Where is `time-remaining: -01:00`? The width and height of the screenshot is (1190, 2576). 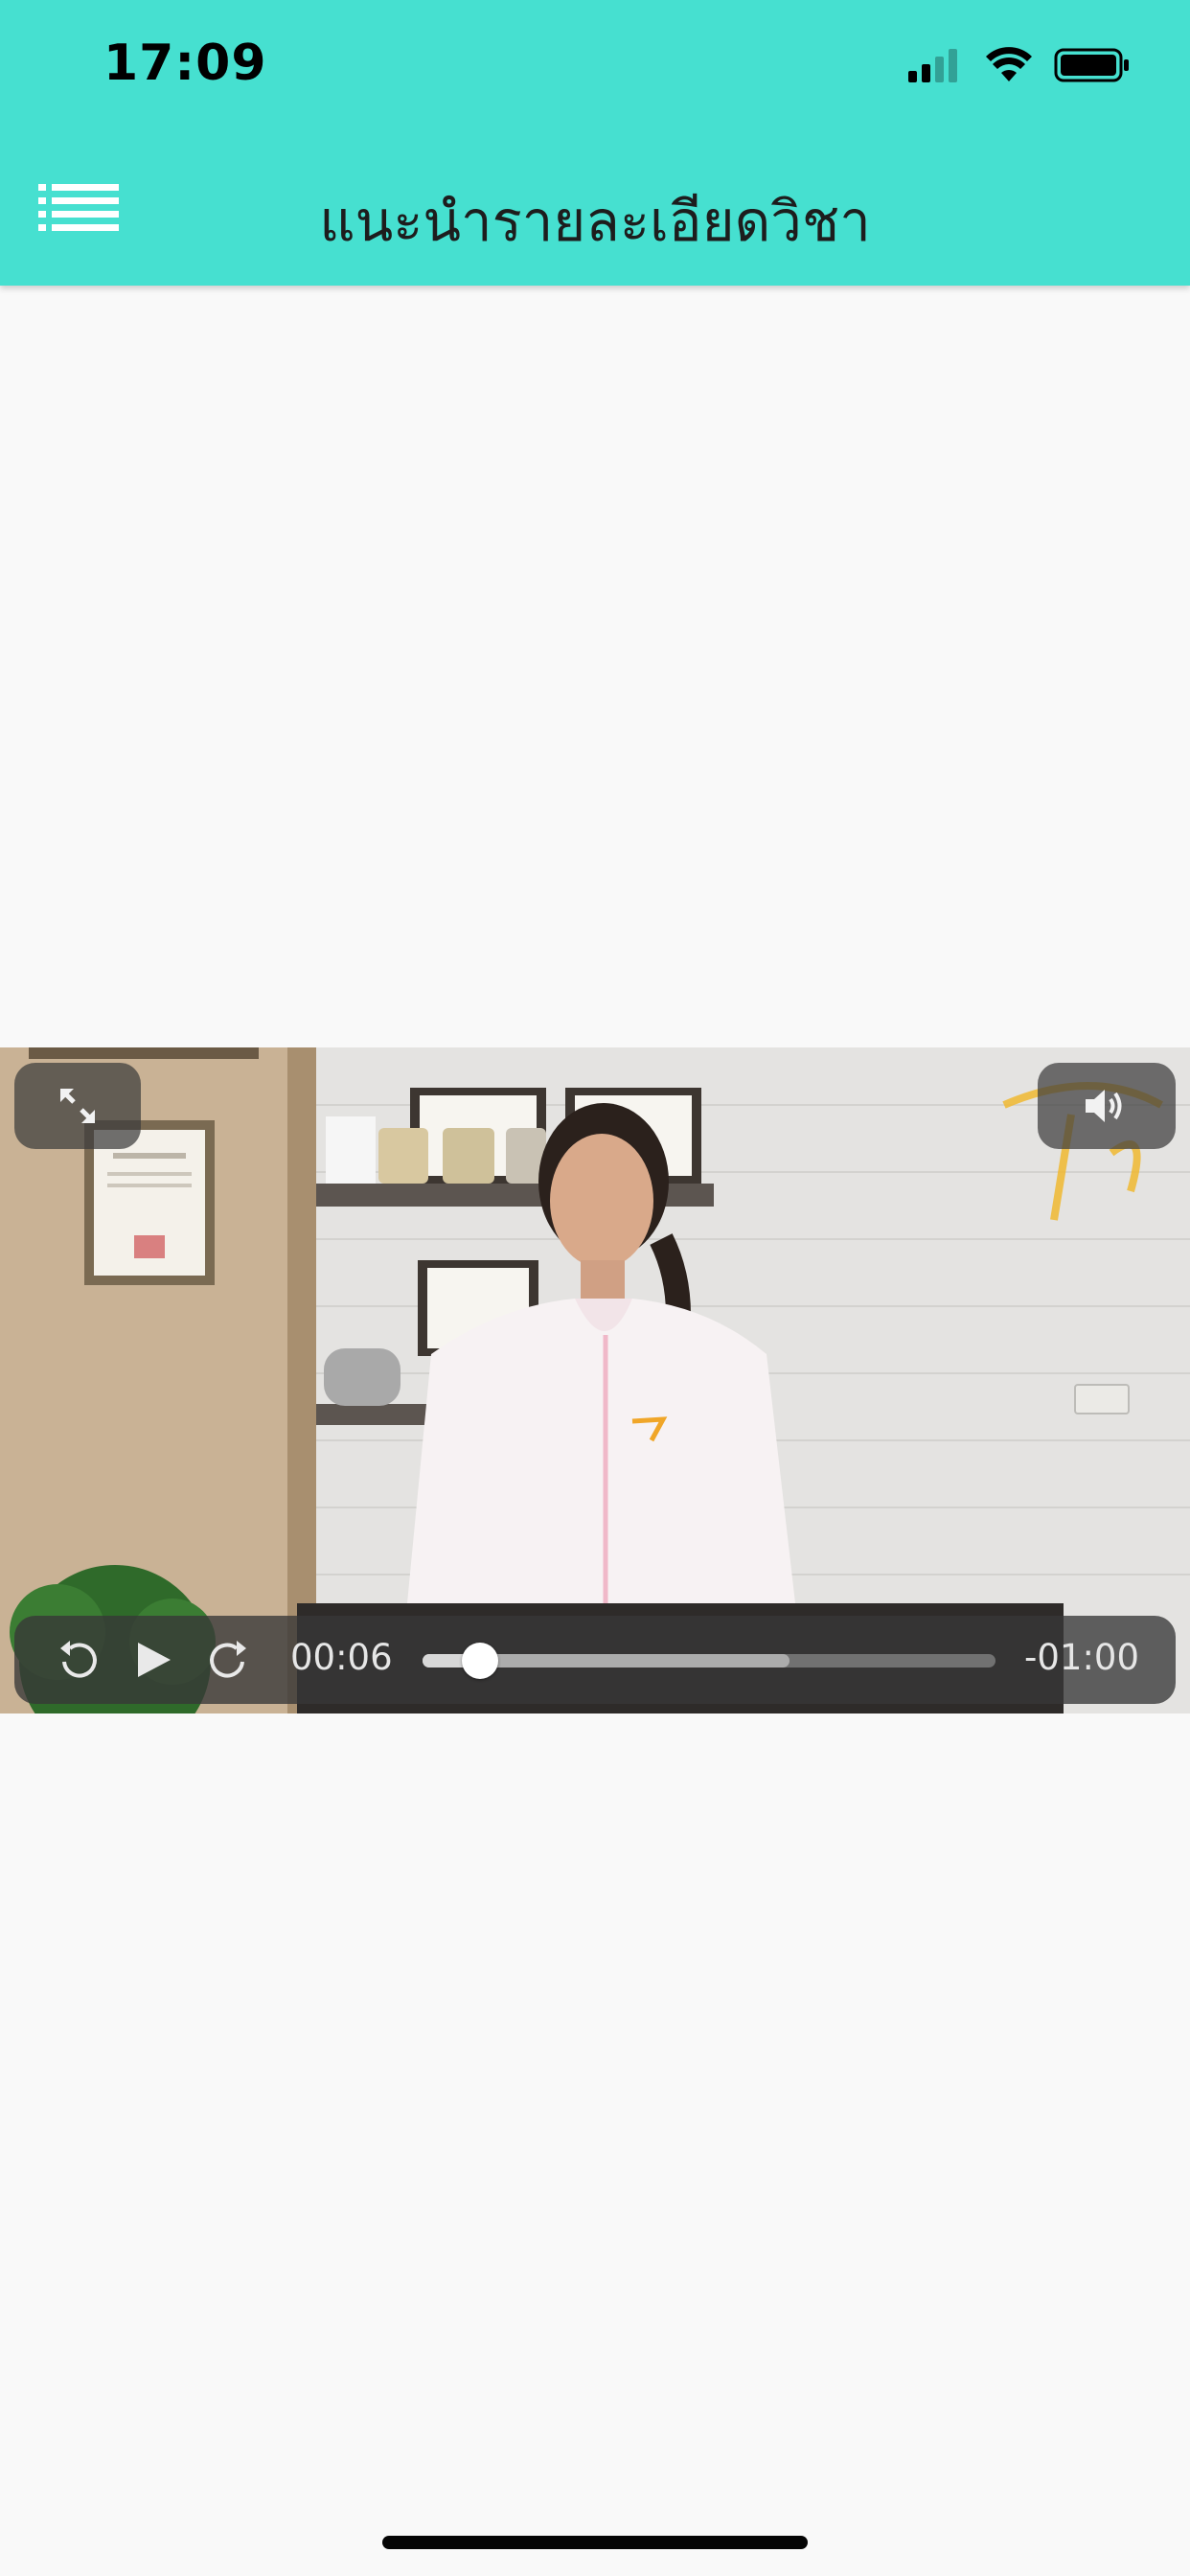 time-remaining: -01:00 is located at coordinates (1081, 1657).